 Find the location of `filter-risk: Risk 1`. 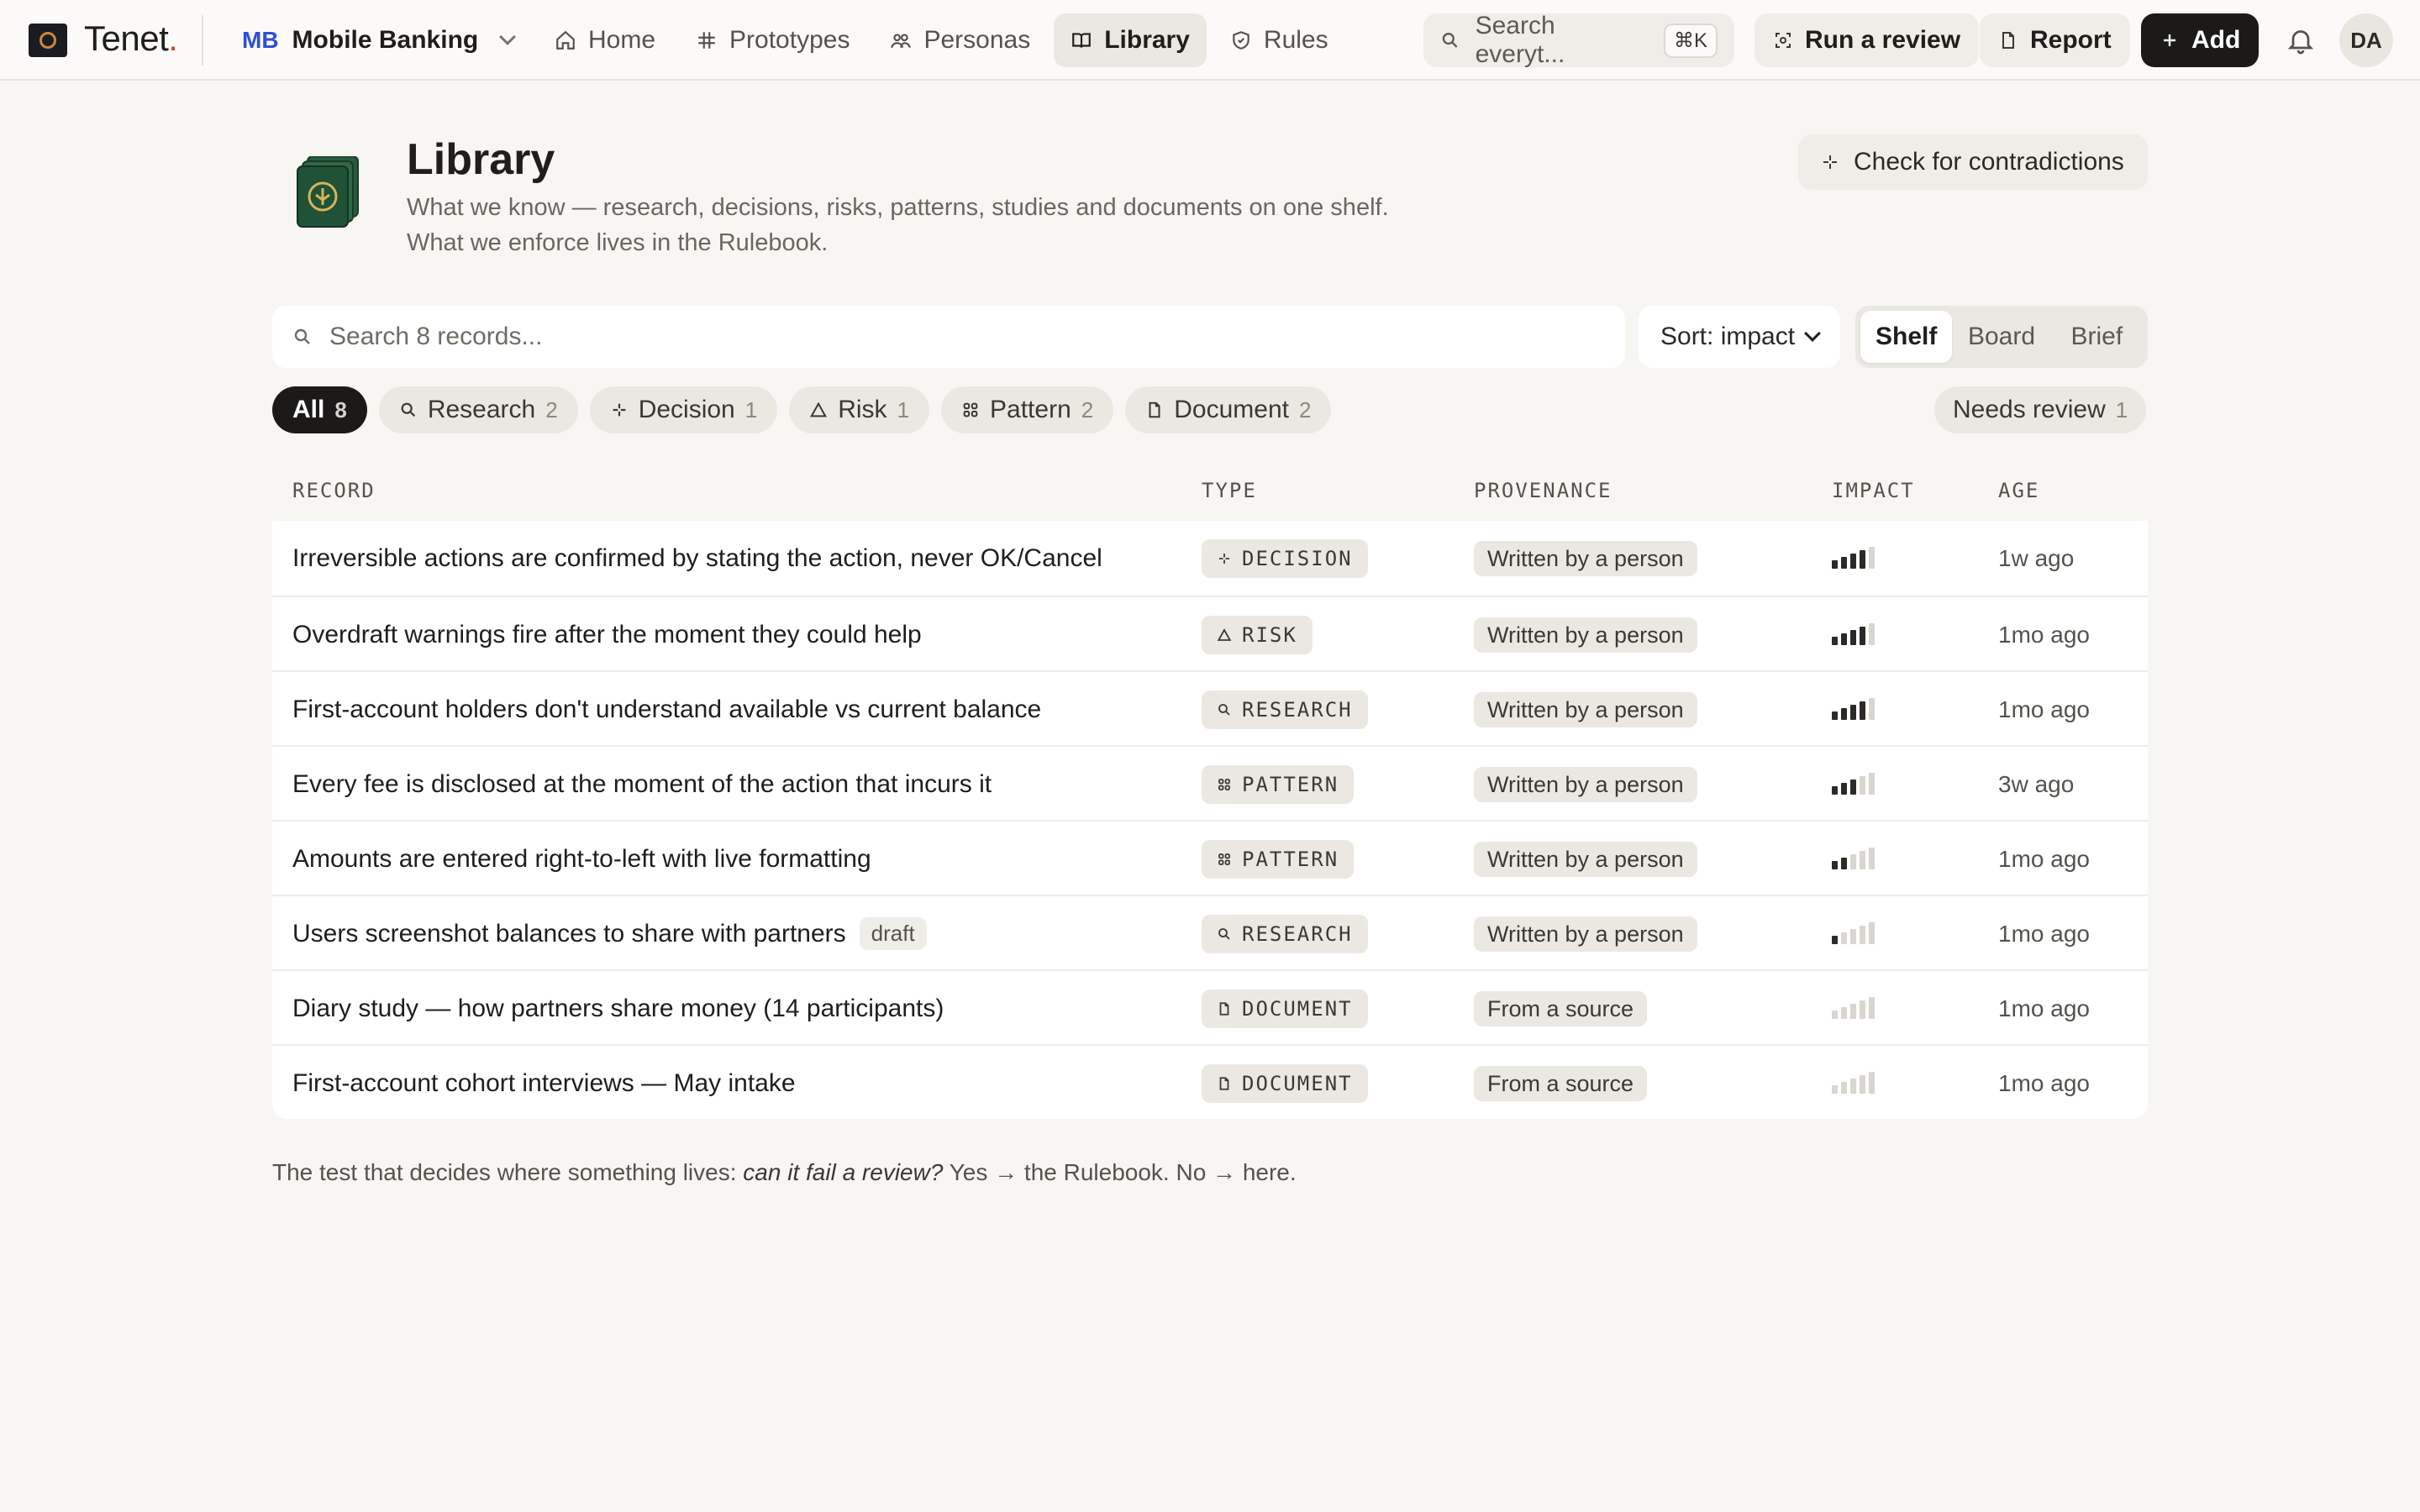

filter-risk: Risk 1 is located at coordinates (859, 409).